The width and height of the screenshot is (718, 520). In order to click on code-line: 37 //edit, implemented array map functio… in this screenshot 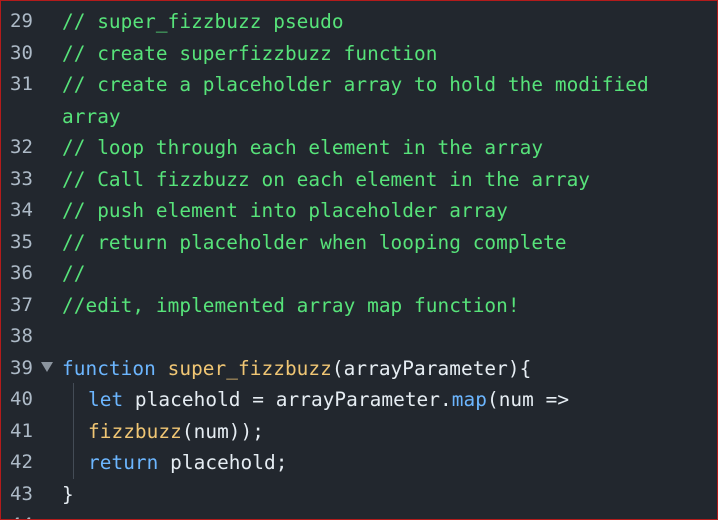, I will do `click(359, 305)`.